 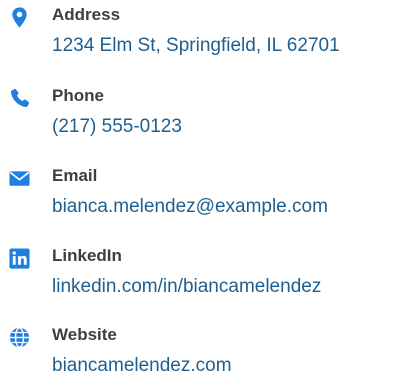 I want to click on website-link: biancamelendez.com, so click(x=142, y=366).